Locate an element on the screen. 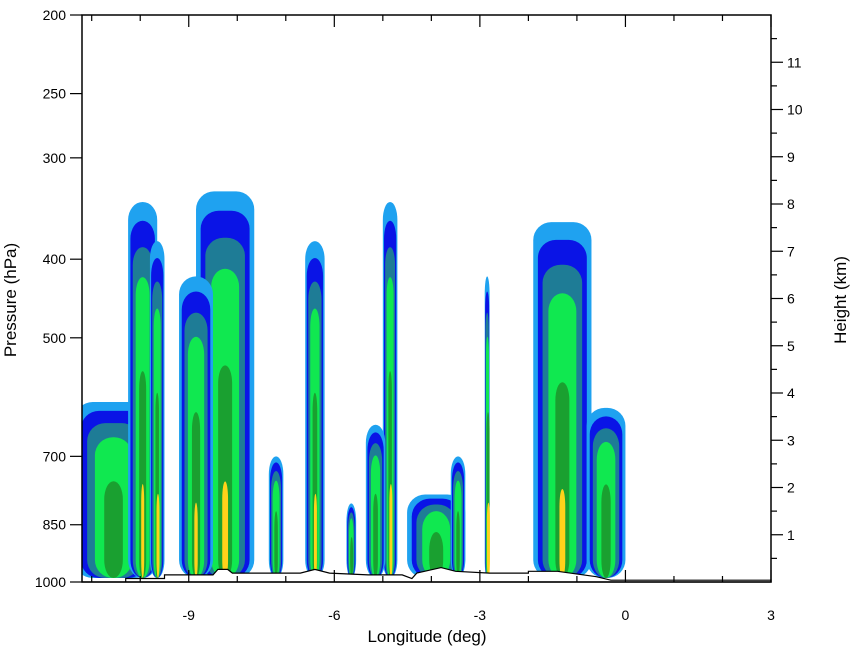 This screenshot has width=850, height=650. y-tick-label: 500 is located at coordinates (55, 338).